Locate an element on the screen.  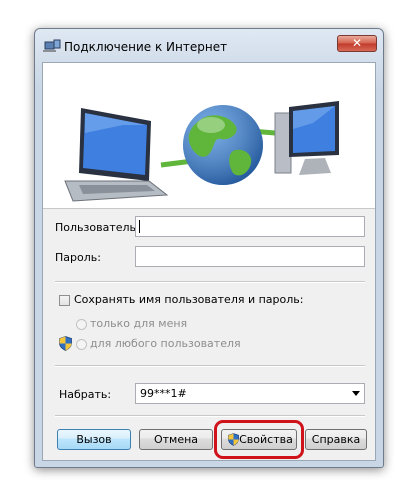
dial-number-value: 99***1# is located at coordinates (163, 393).